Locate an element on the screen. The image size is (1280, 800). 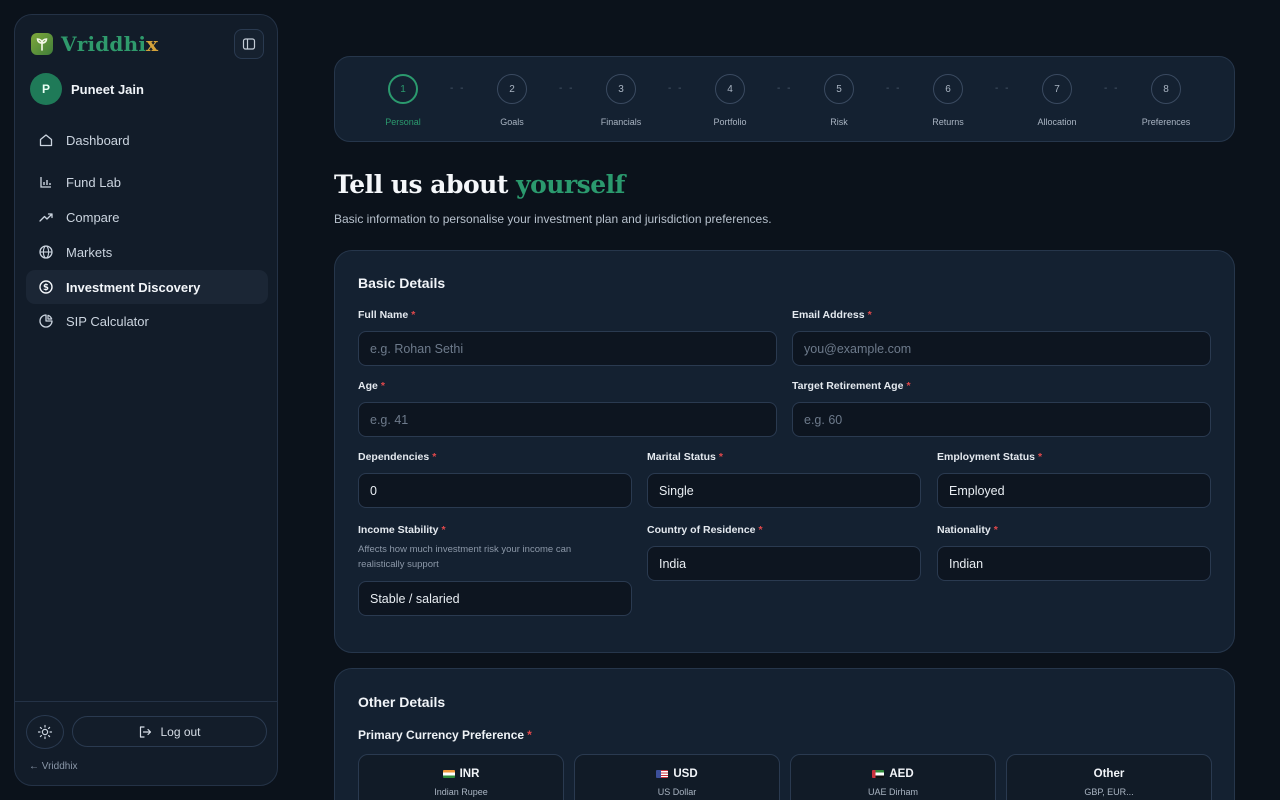
currency-code: INR is located at coordinates (461, 774).